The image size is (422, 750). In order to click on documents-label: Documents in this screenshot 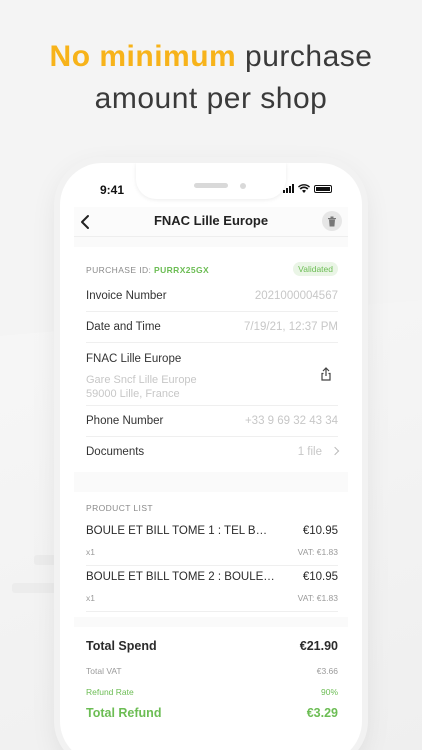, I will do `click(115, 452)`.